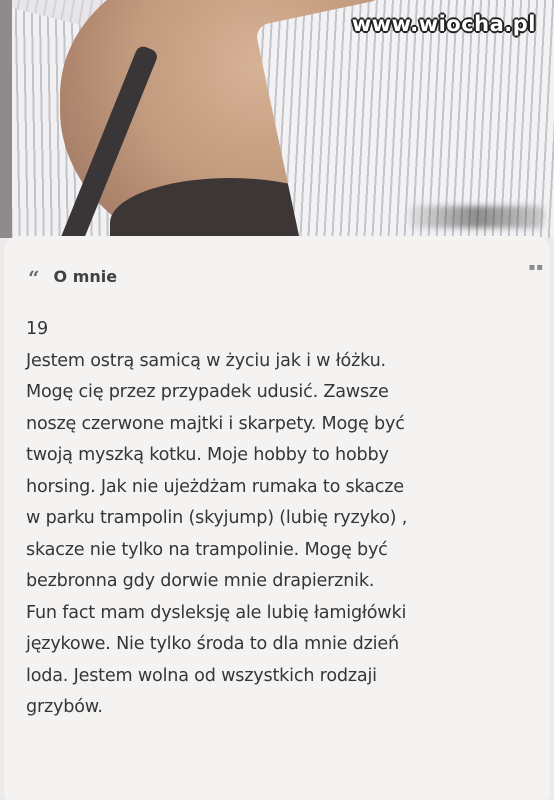 This screenshot has width=554, height=800. Describe the element at coordinates (207, 455) in the screenshot. I see `bio-line: twoją myszką kotku. Moje hobby to hobby` at that location.